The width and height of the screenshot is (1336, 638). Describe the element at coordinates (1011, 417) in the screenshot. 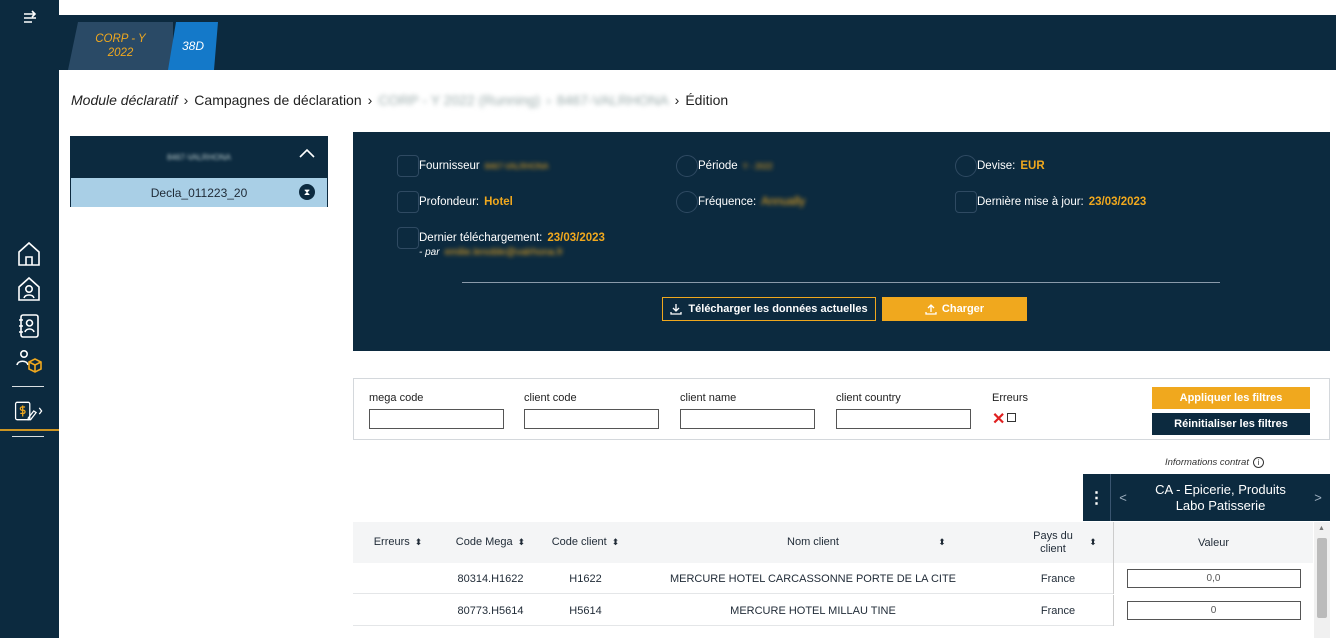

I see `filter-errors-checkbox` at that location.